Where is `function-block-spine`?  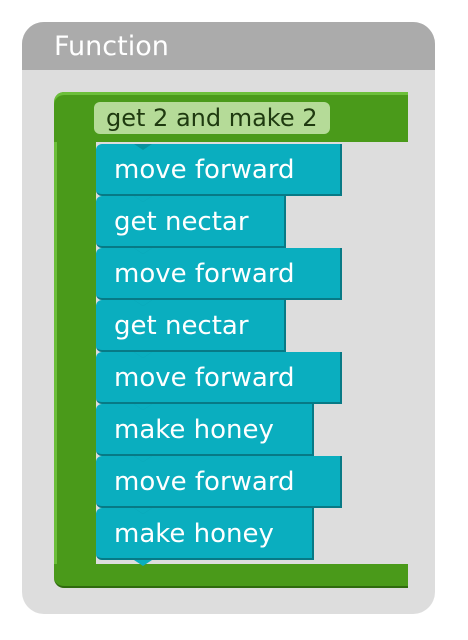 function-block-spine is located at coordinates (75, 354).